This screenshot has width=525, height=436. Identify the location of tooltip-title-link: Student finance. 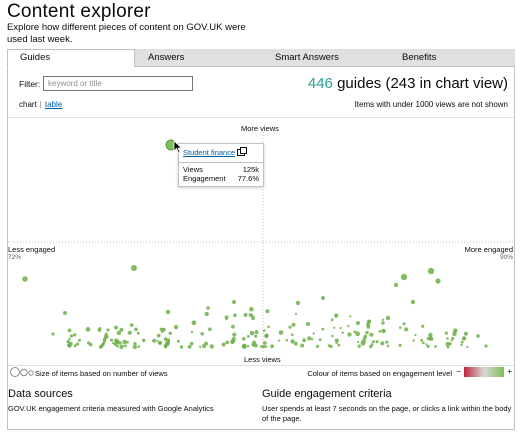
(209, 152).